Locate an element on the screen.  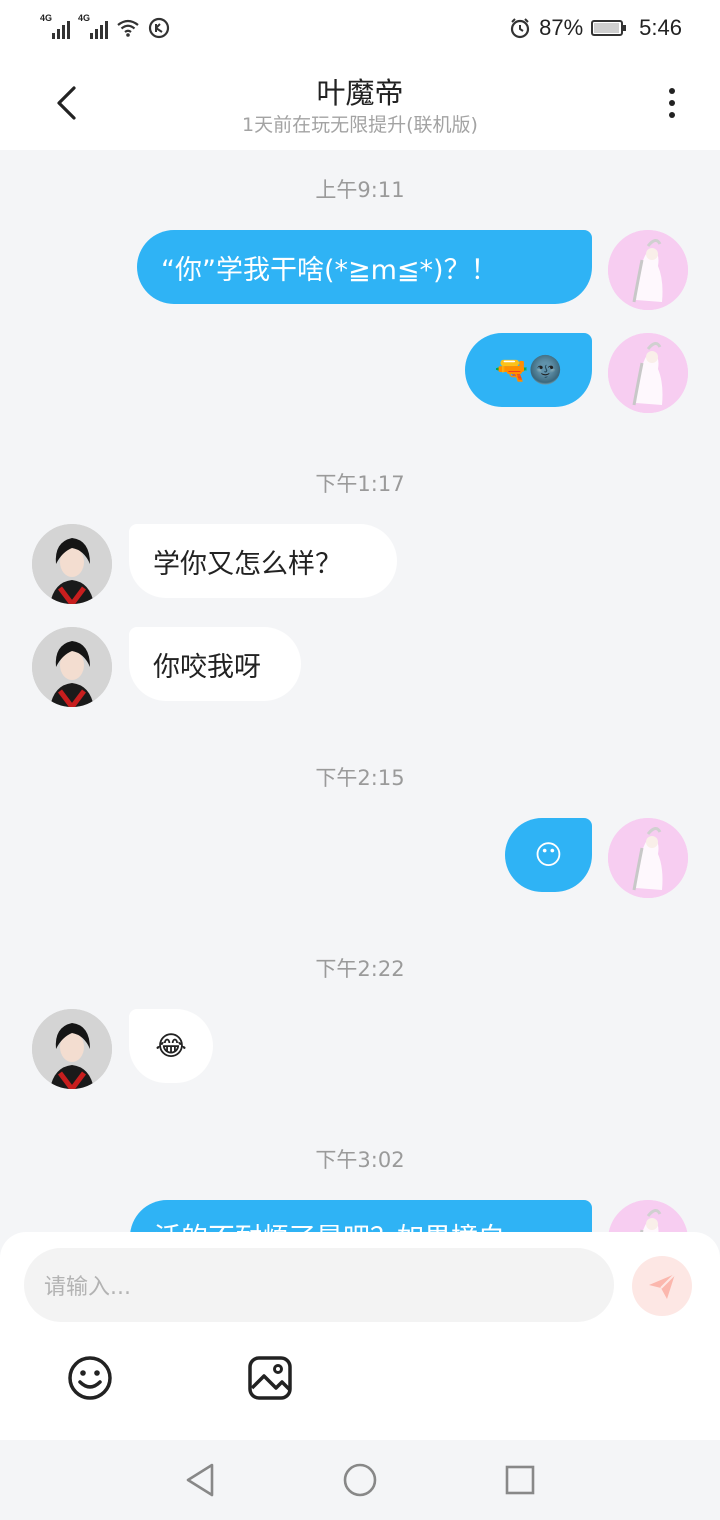
chat-header: 叶魔帝 1天前在玩无限提升(联机版) is located at coordinates (360, 103).